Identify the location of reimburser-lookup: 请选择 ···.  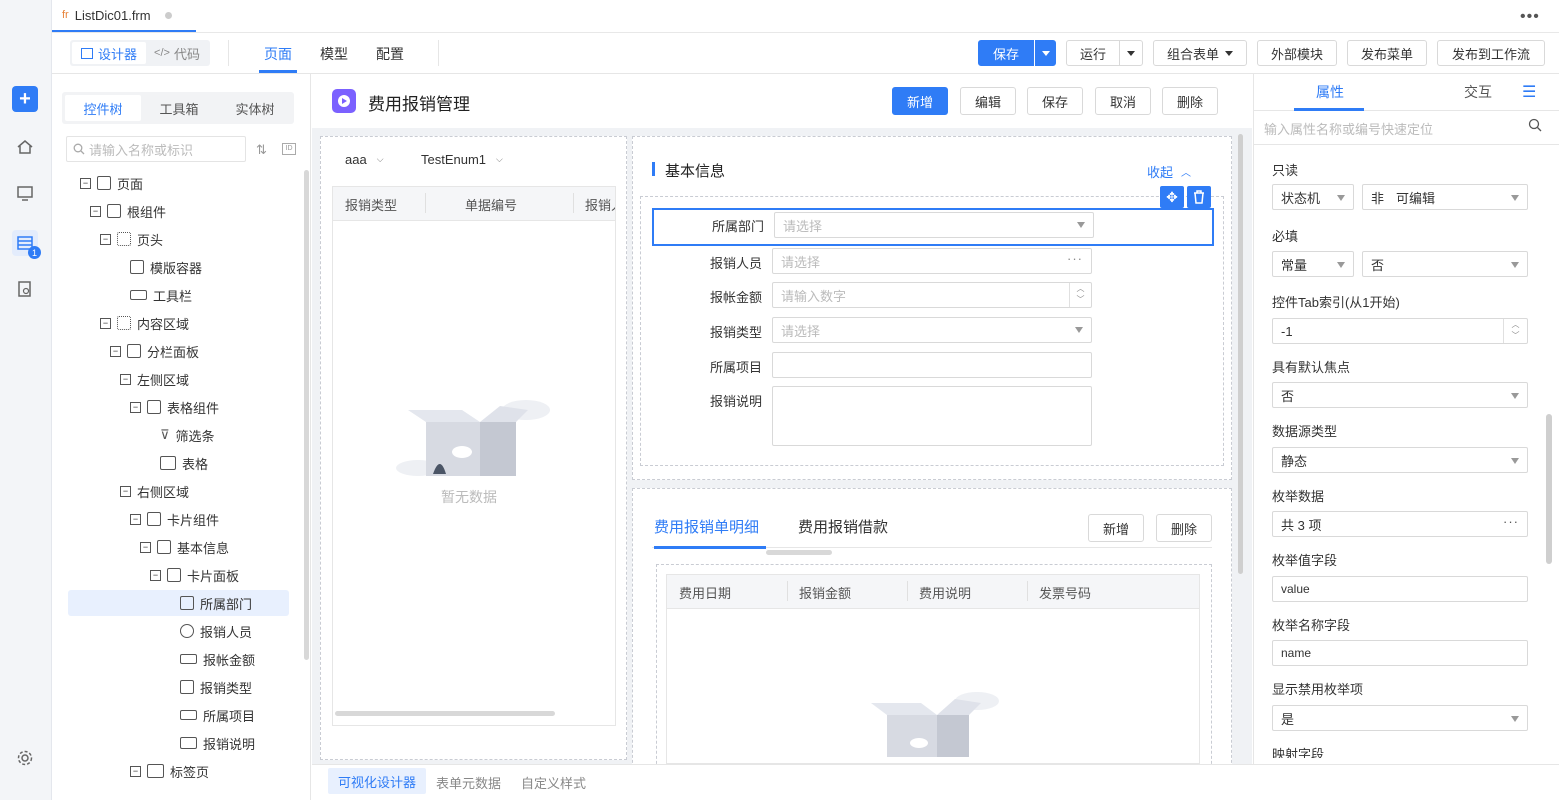
(932, 261).